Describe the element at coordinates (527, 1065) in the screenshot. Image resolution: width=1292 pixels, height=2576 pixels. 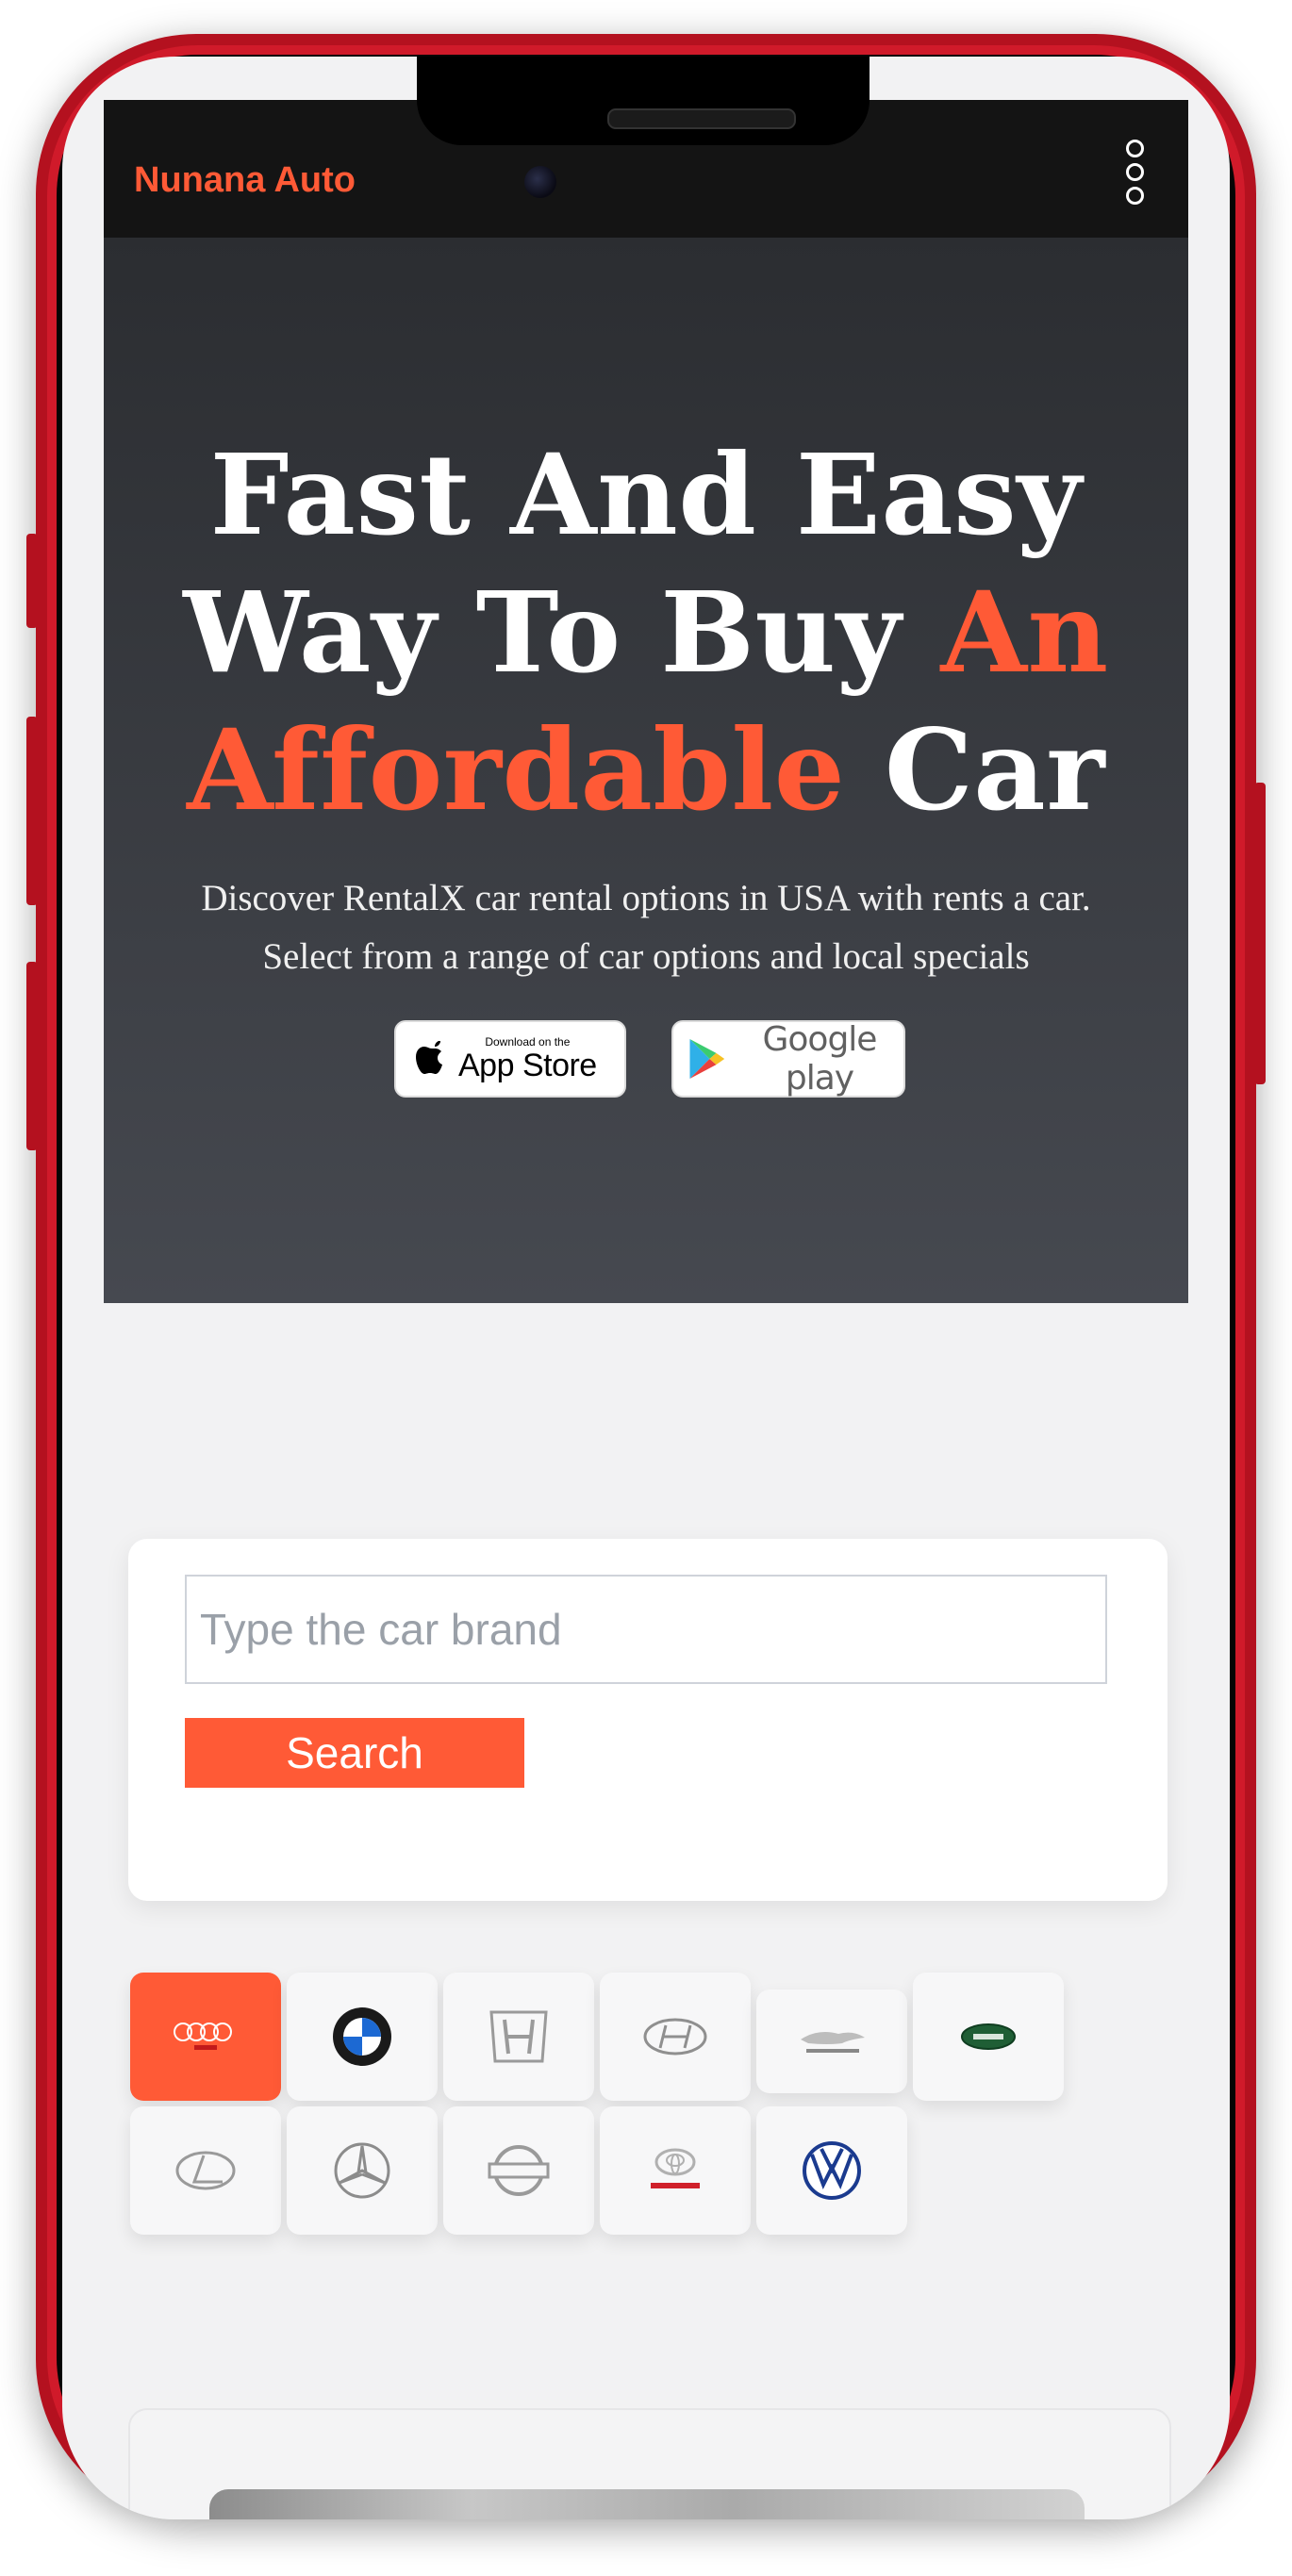
I see `app-store-label: App Store` at that location.